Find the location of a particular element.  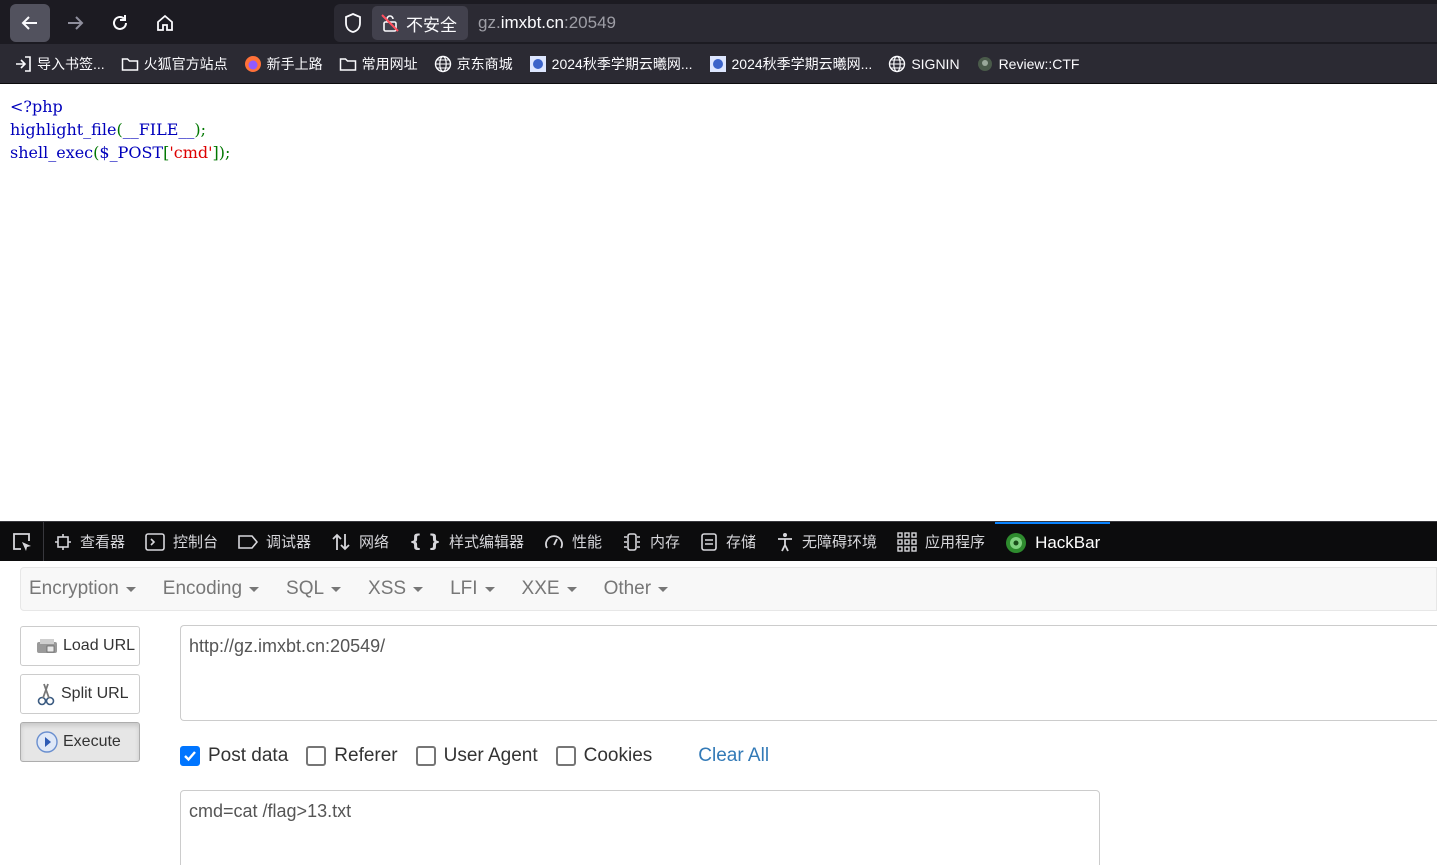

url-host: imxbt.cn is located at coordinates (532, 22).